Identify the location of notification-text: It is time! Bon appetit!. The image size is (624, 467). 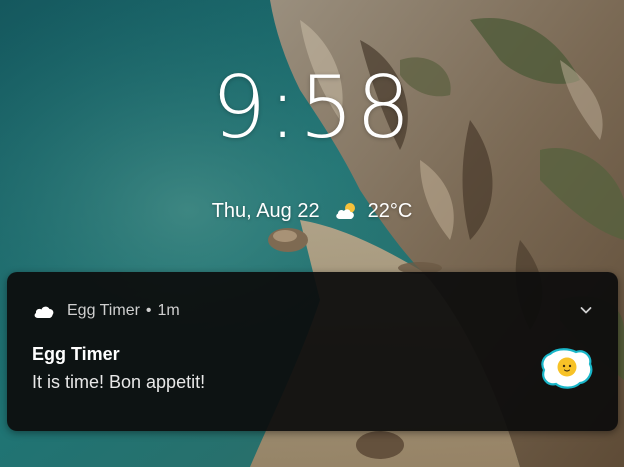
(119, 382).